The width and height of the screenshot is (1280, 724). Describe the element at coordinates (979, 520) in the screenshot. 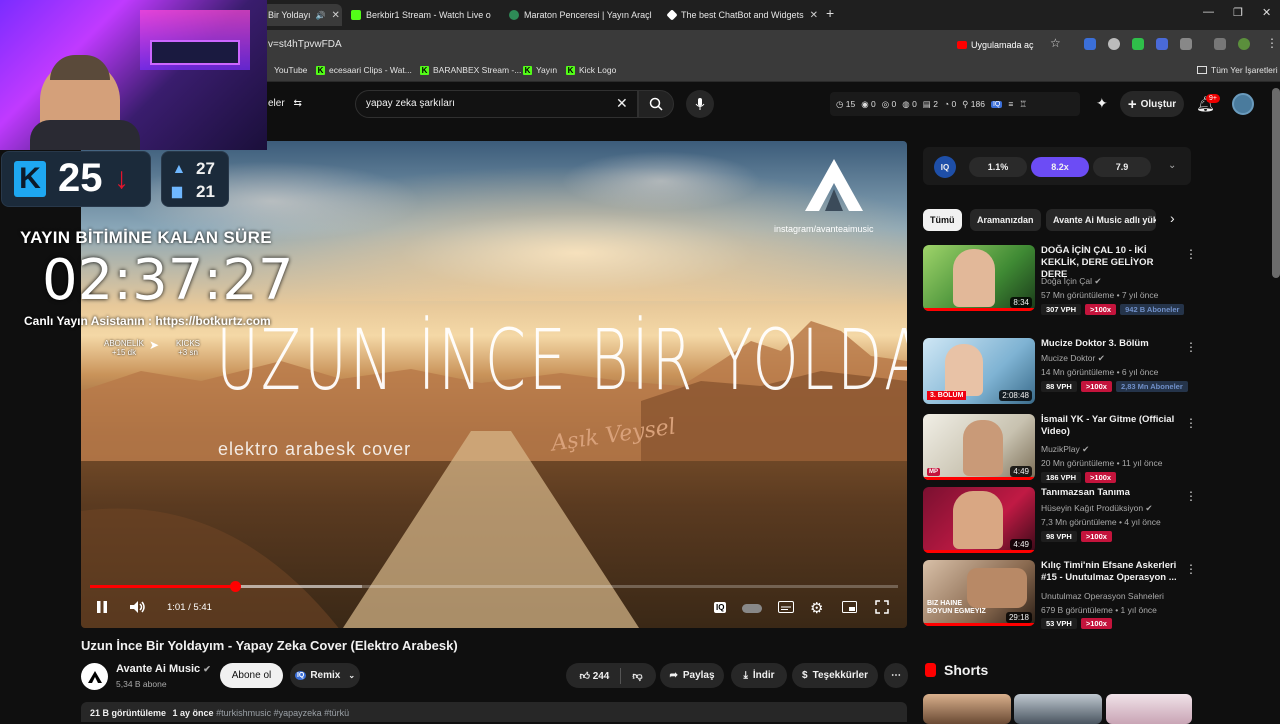

I see `video-thumbnail: 4:49` at that location.